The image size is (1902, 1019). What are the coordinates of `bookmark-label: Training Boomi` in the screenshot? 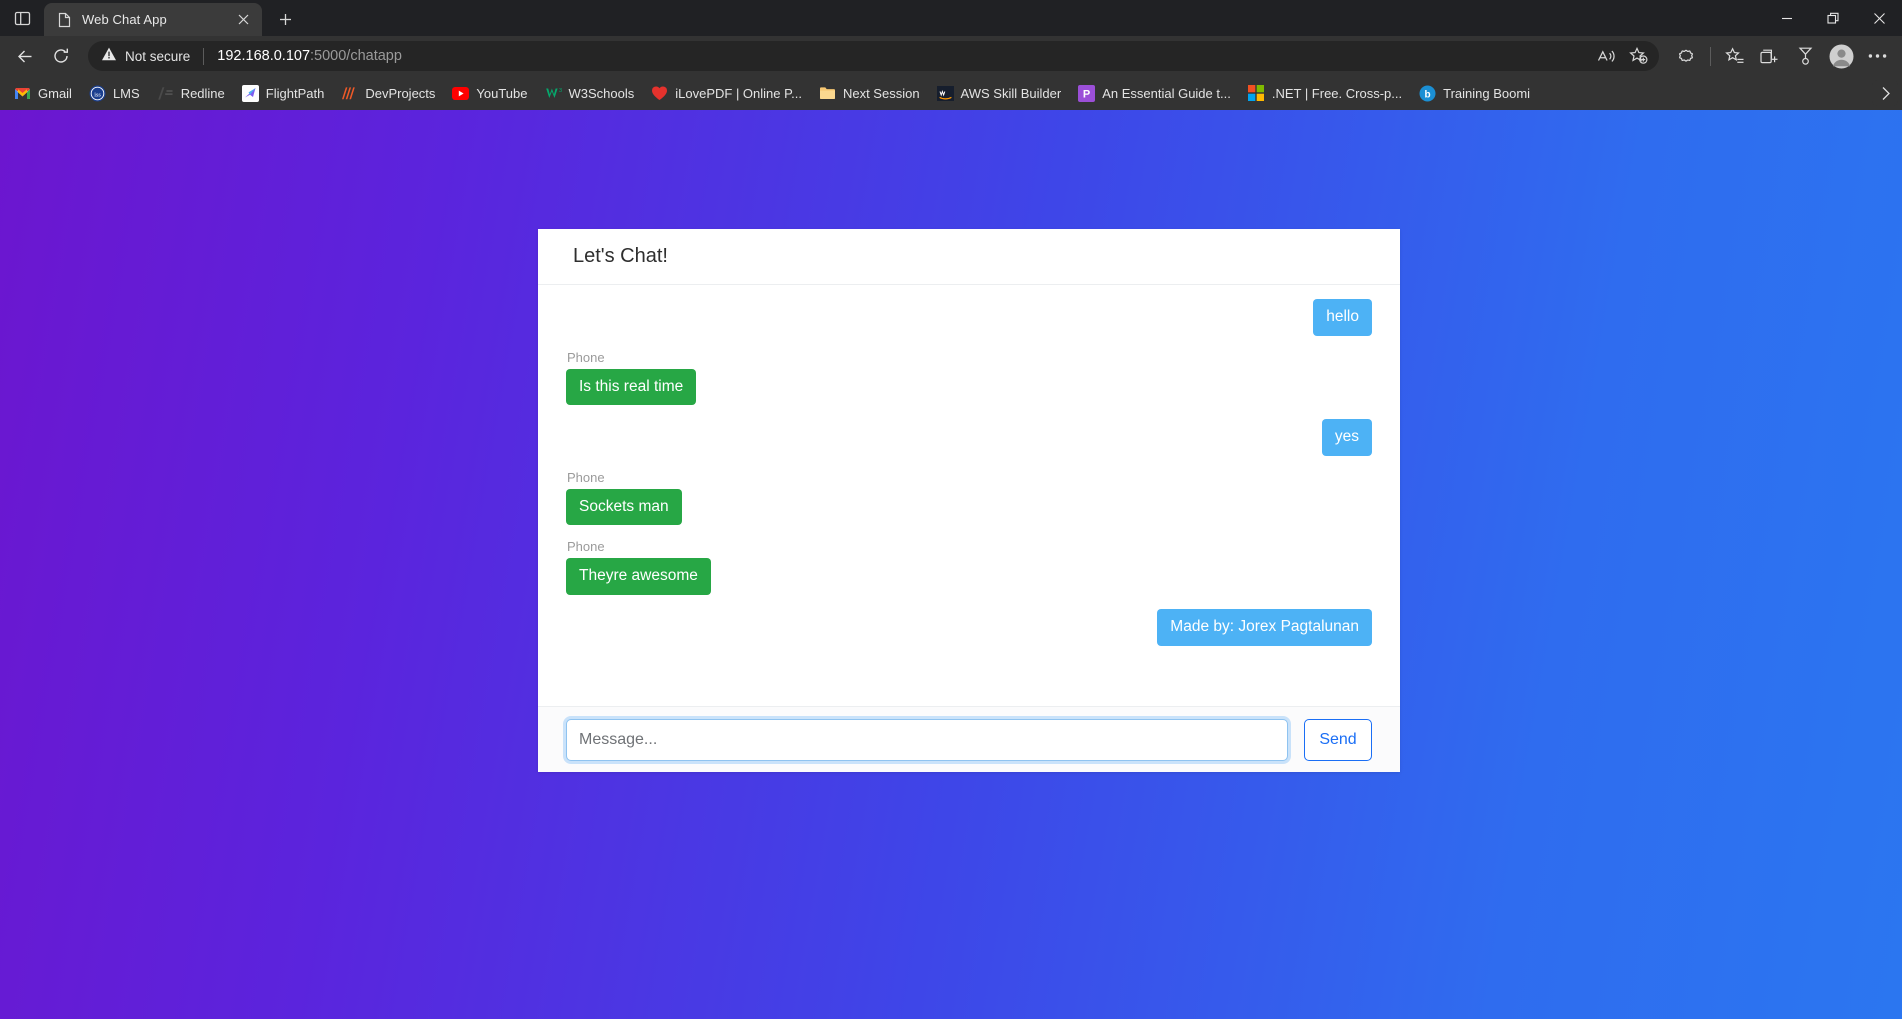 It's located at (1487, 93).